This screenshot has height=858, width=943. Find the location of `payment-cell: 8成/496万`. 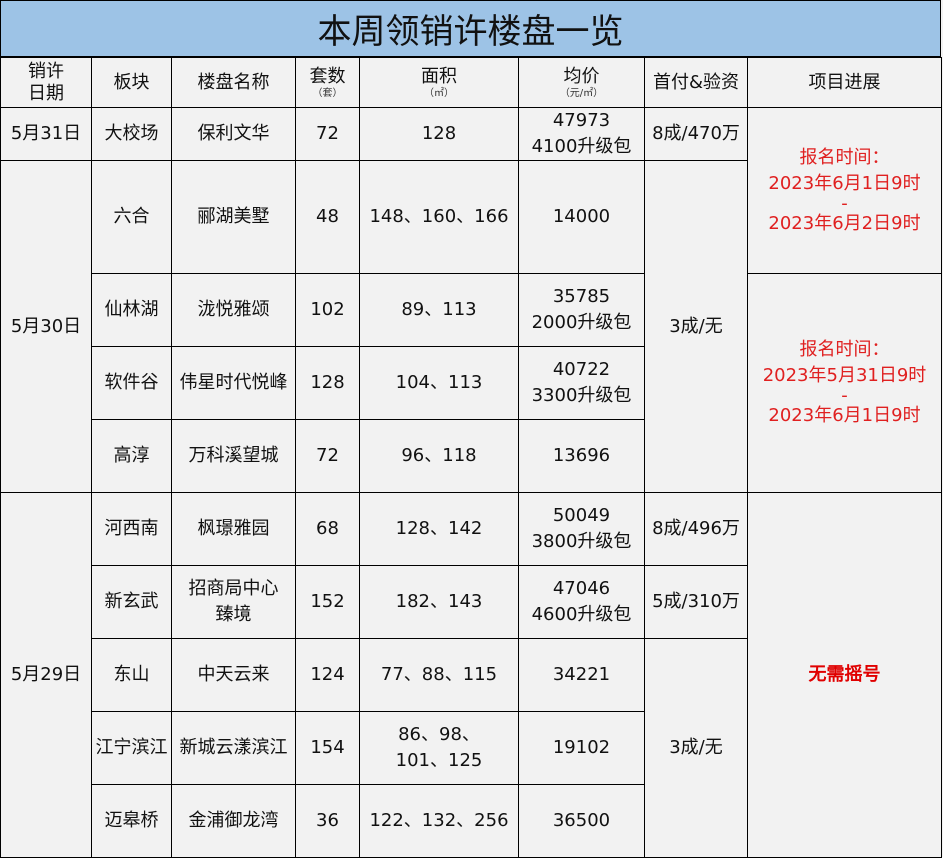

payment-cell: 8成/496万 is located at coordinates (696, 529).